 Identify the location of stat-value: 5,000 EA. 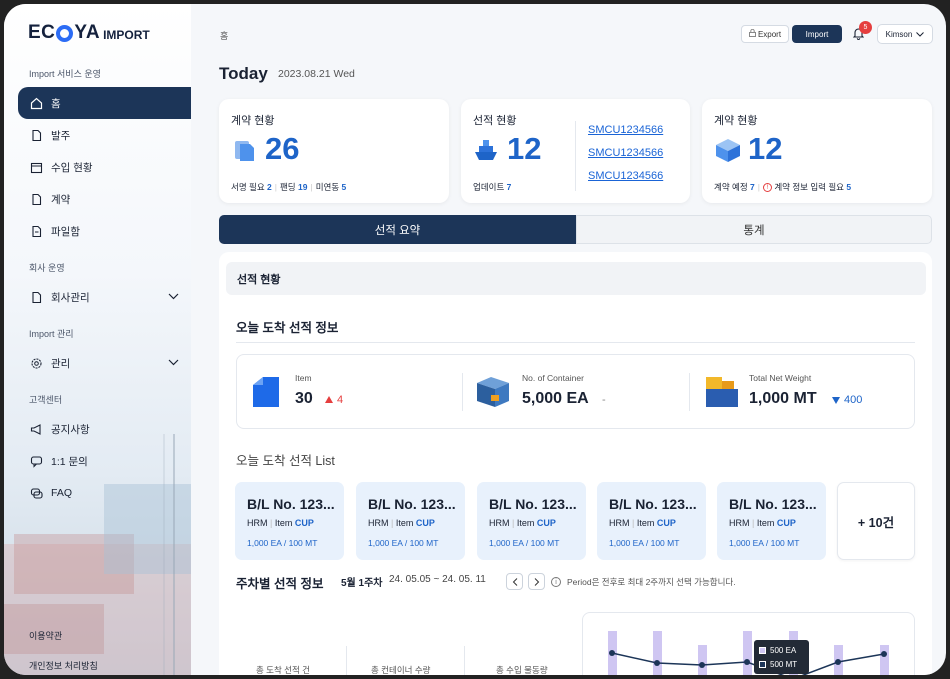
(555, 398).